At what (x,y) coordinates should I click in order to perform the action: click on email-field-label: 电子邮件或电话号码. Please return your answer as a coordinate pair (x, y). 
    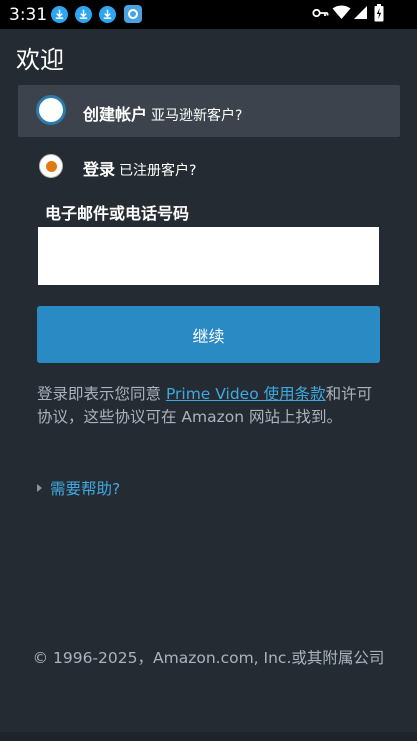
    Looking at the image, I should click on (117, 213).